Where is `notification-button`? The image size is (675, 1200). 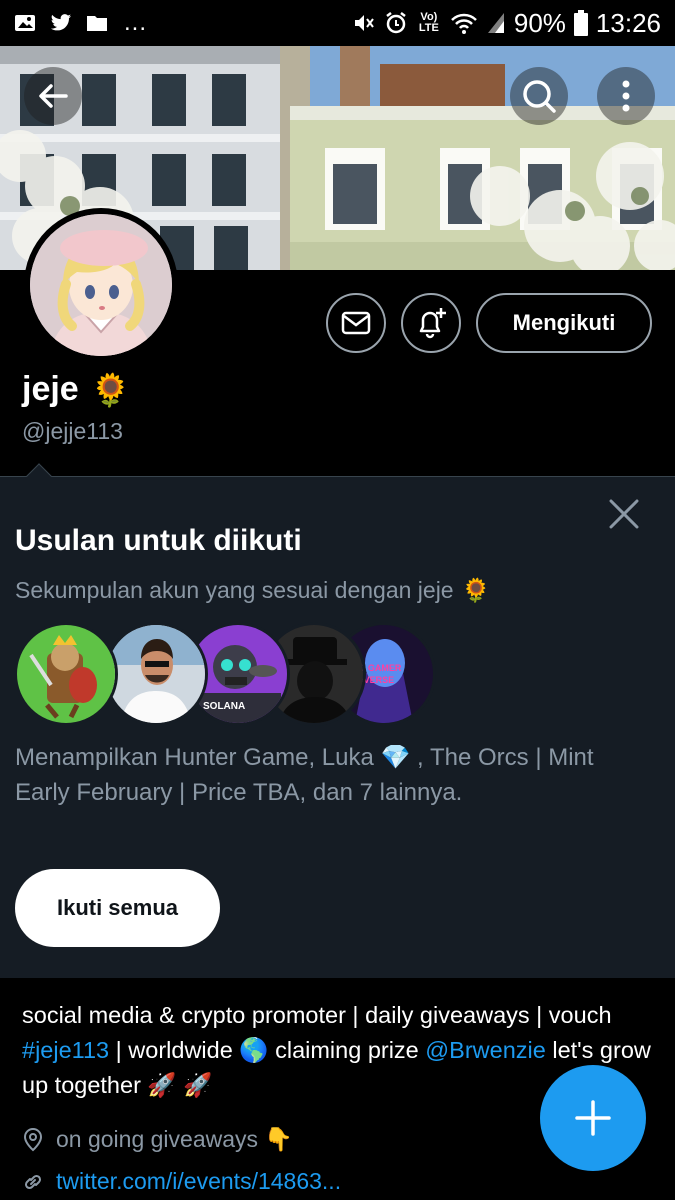 notification-button is located at coordinates (431, 323).